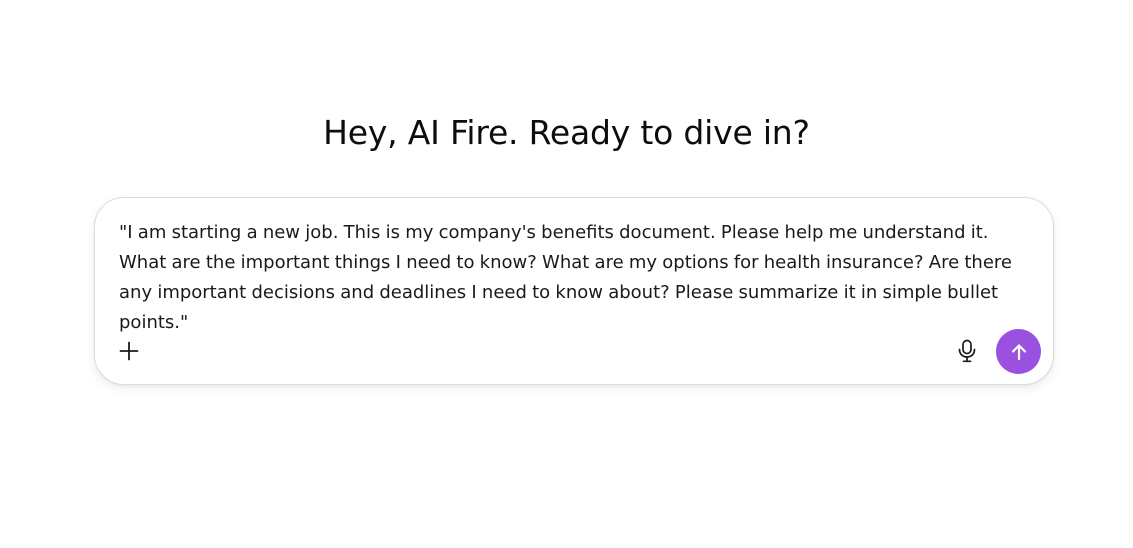 This screenshot has height=548, width=1133. What do you see at coordinates (566, 132) in the screenshot?
I see `greeting-heading: Hey, AI Fire. Ready to dive in?` at bounding box center [566, 132].